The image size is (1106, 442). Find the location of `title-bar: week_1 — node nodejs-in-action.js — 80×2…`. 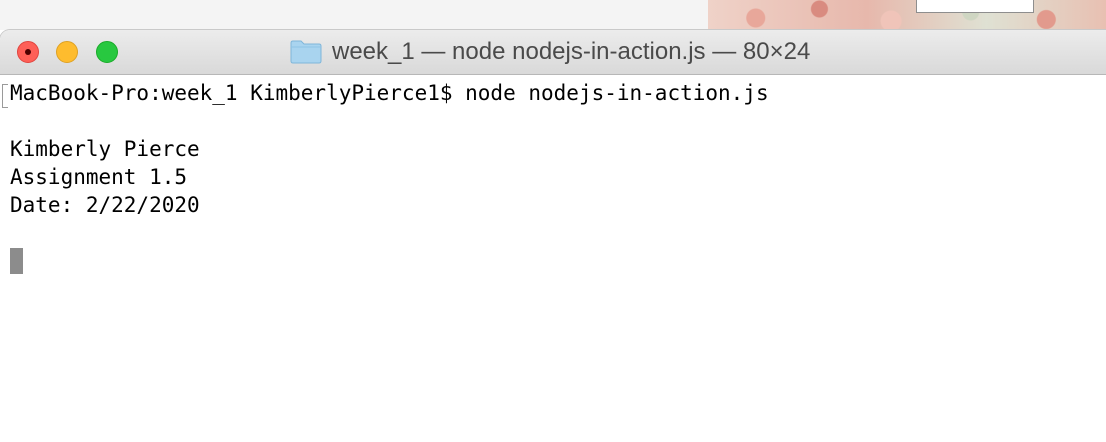

title-bar: week_1 — node nodejs-in-action.js — 80×2… is located at coordinates (553, 52).